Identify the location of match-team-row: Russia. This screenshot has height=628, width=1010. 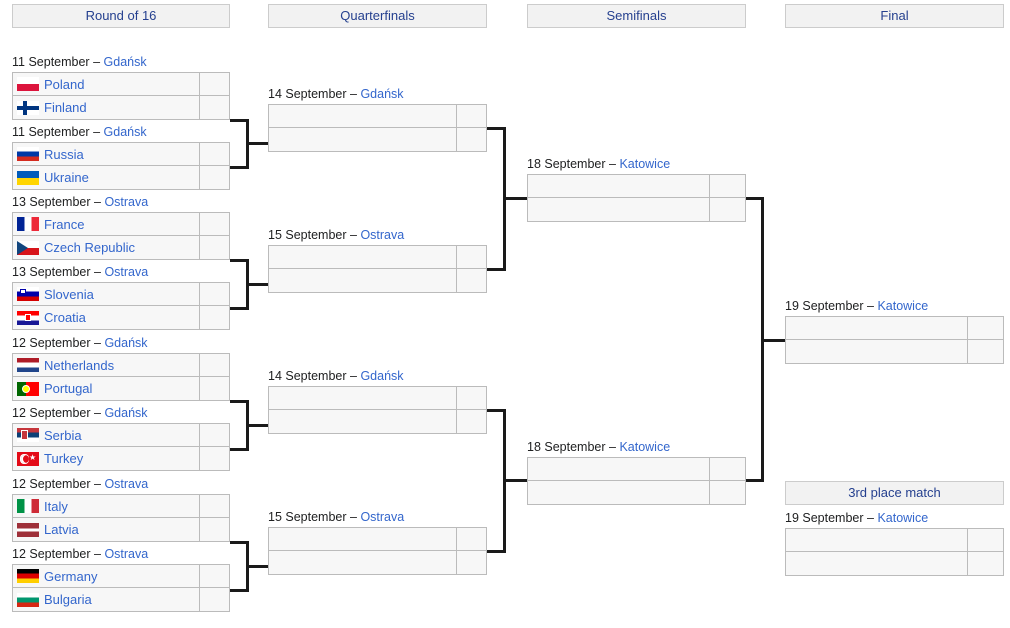
(121, 154).